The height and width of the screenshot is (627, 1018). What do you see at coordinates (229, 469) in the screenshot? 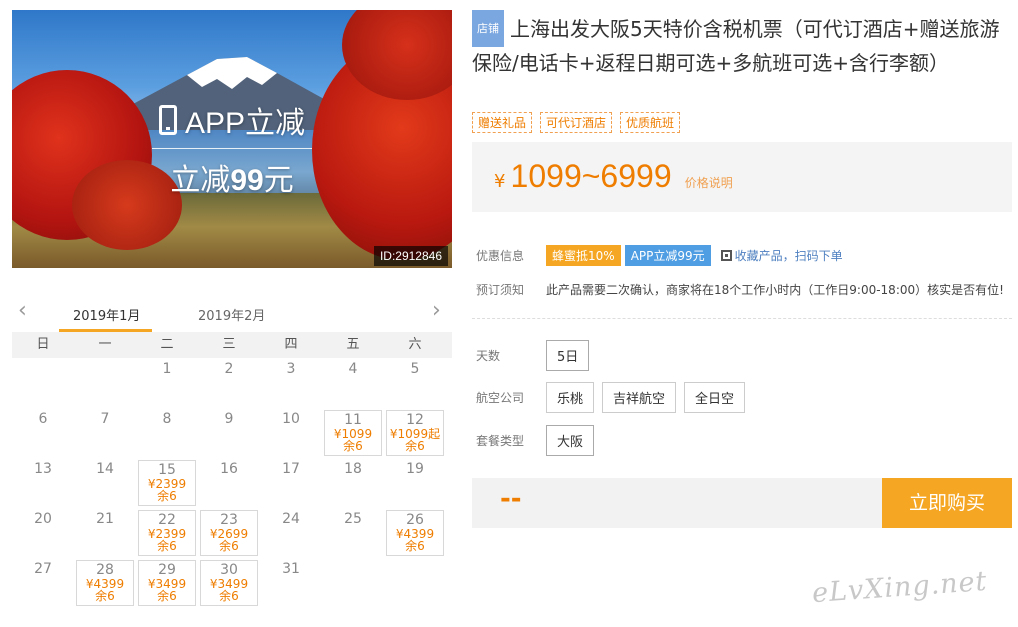
I see `day-number: 16` at bounding box center [229, 469].